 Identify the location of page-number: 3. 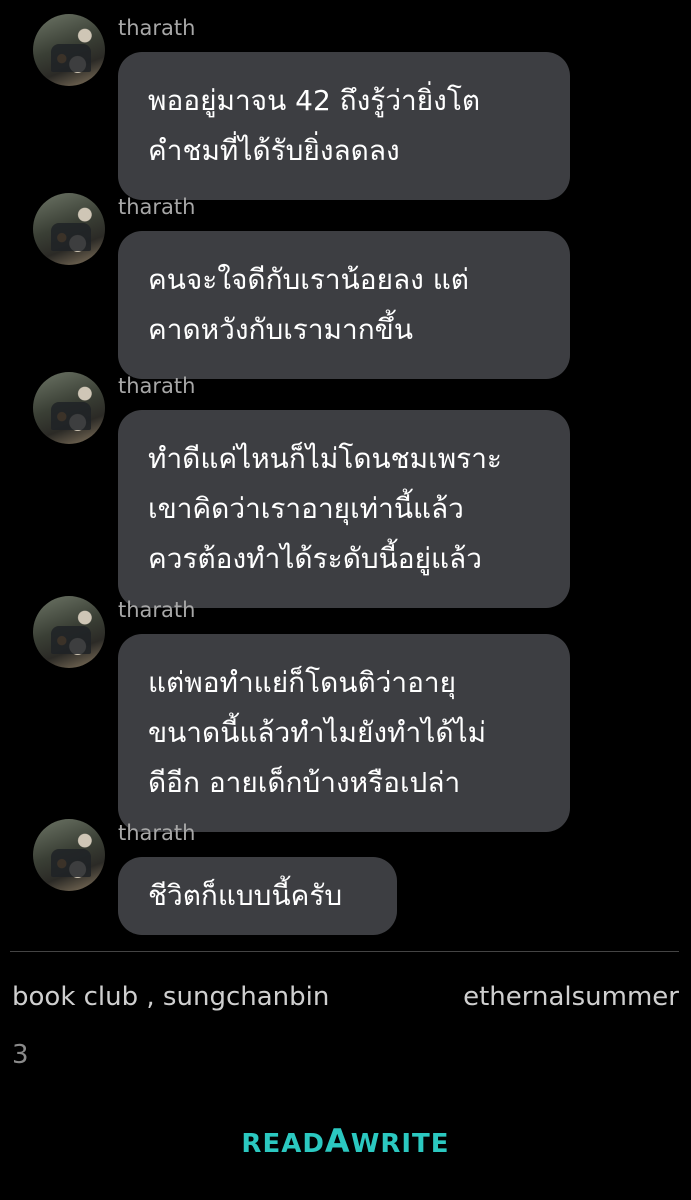
(20, 1055).